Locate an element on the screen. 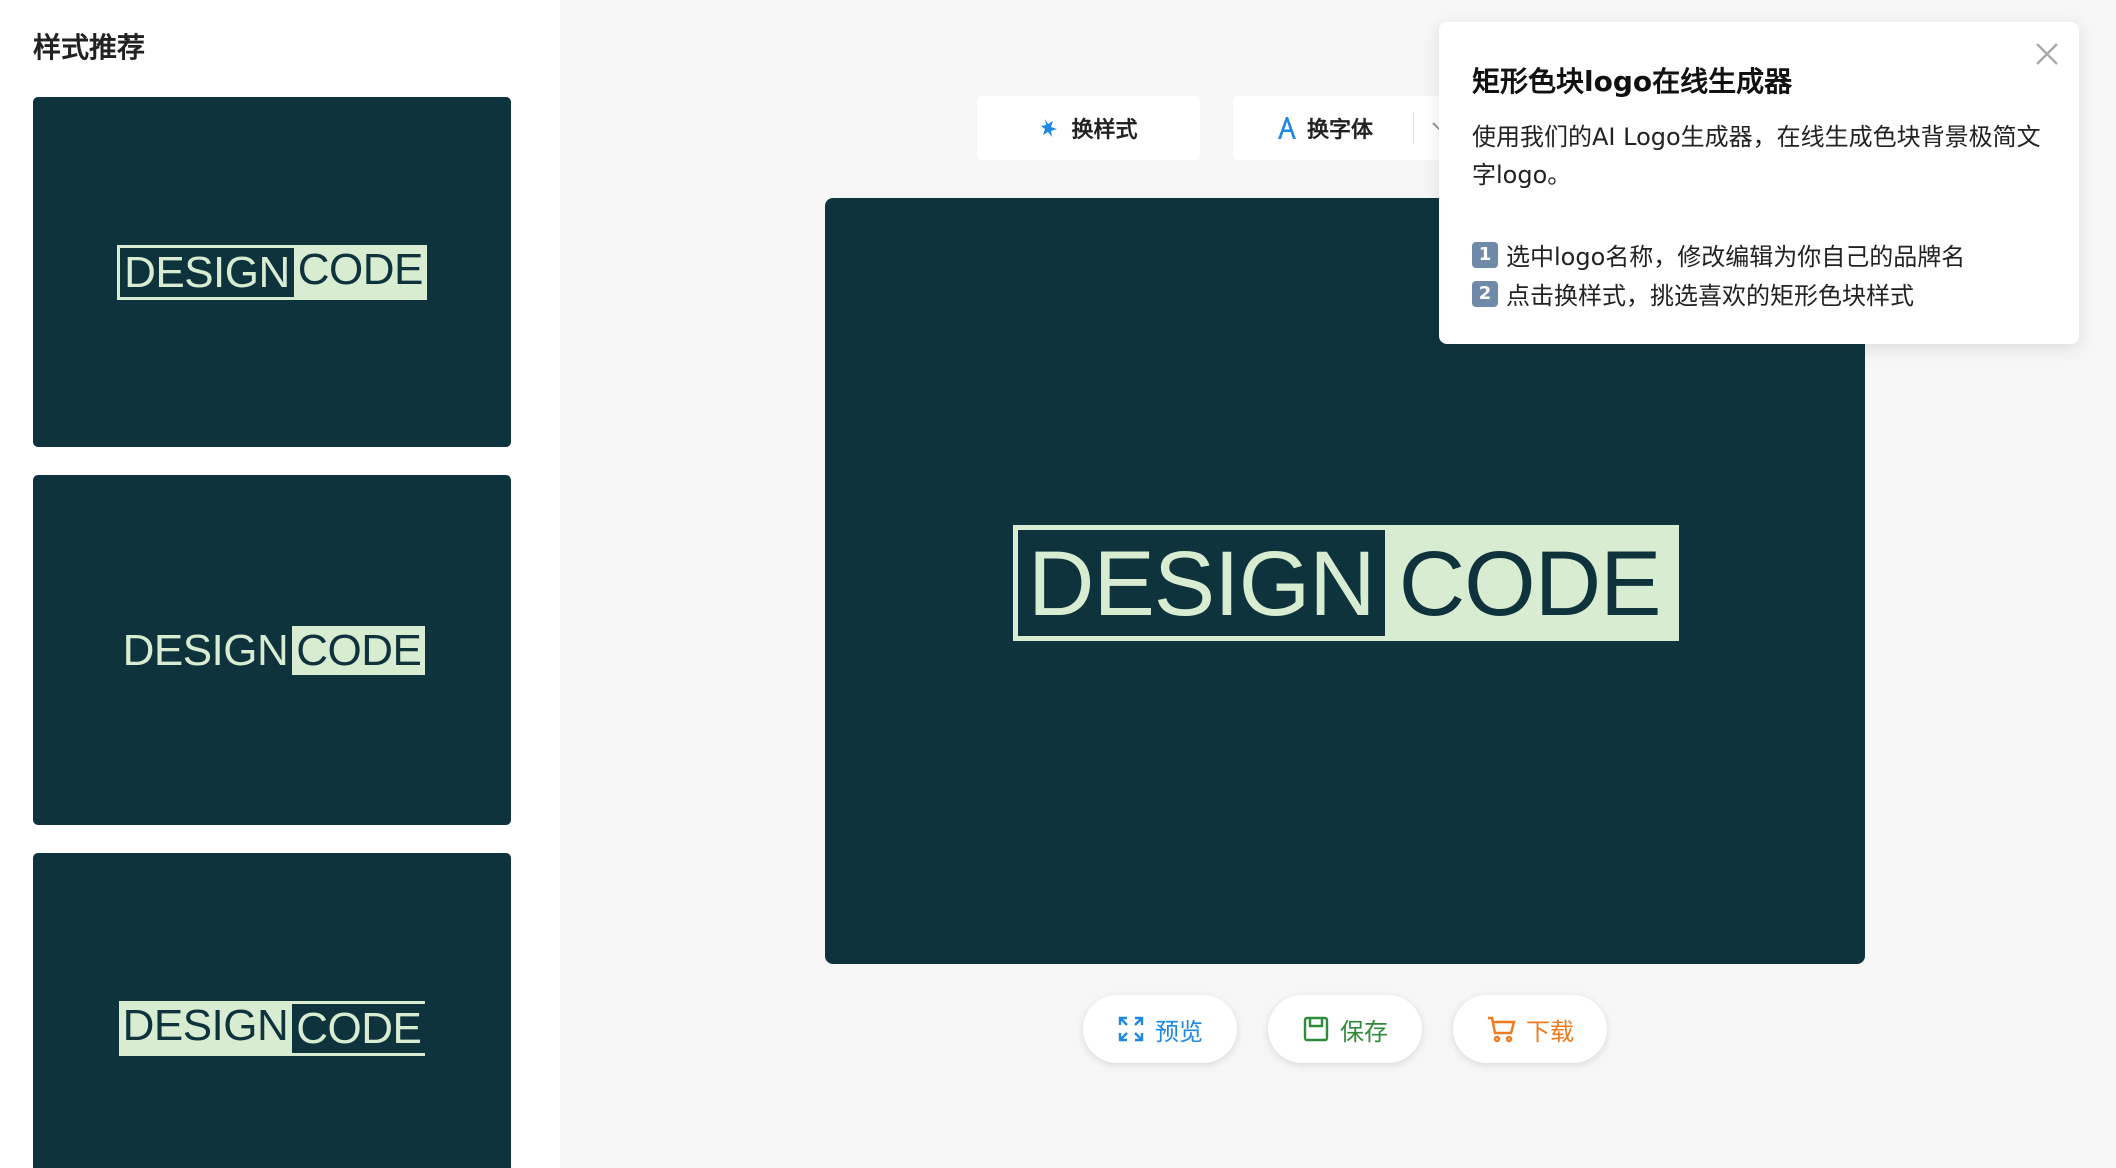  preview-label: 预览 is located at coordinates (1179, 1031).